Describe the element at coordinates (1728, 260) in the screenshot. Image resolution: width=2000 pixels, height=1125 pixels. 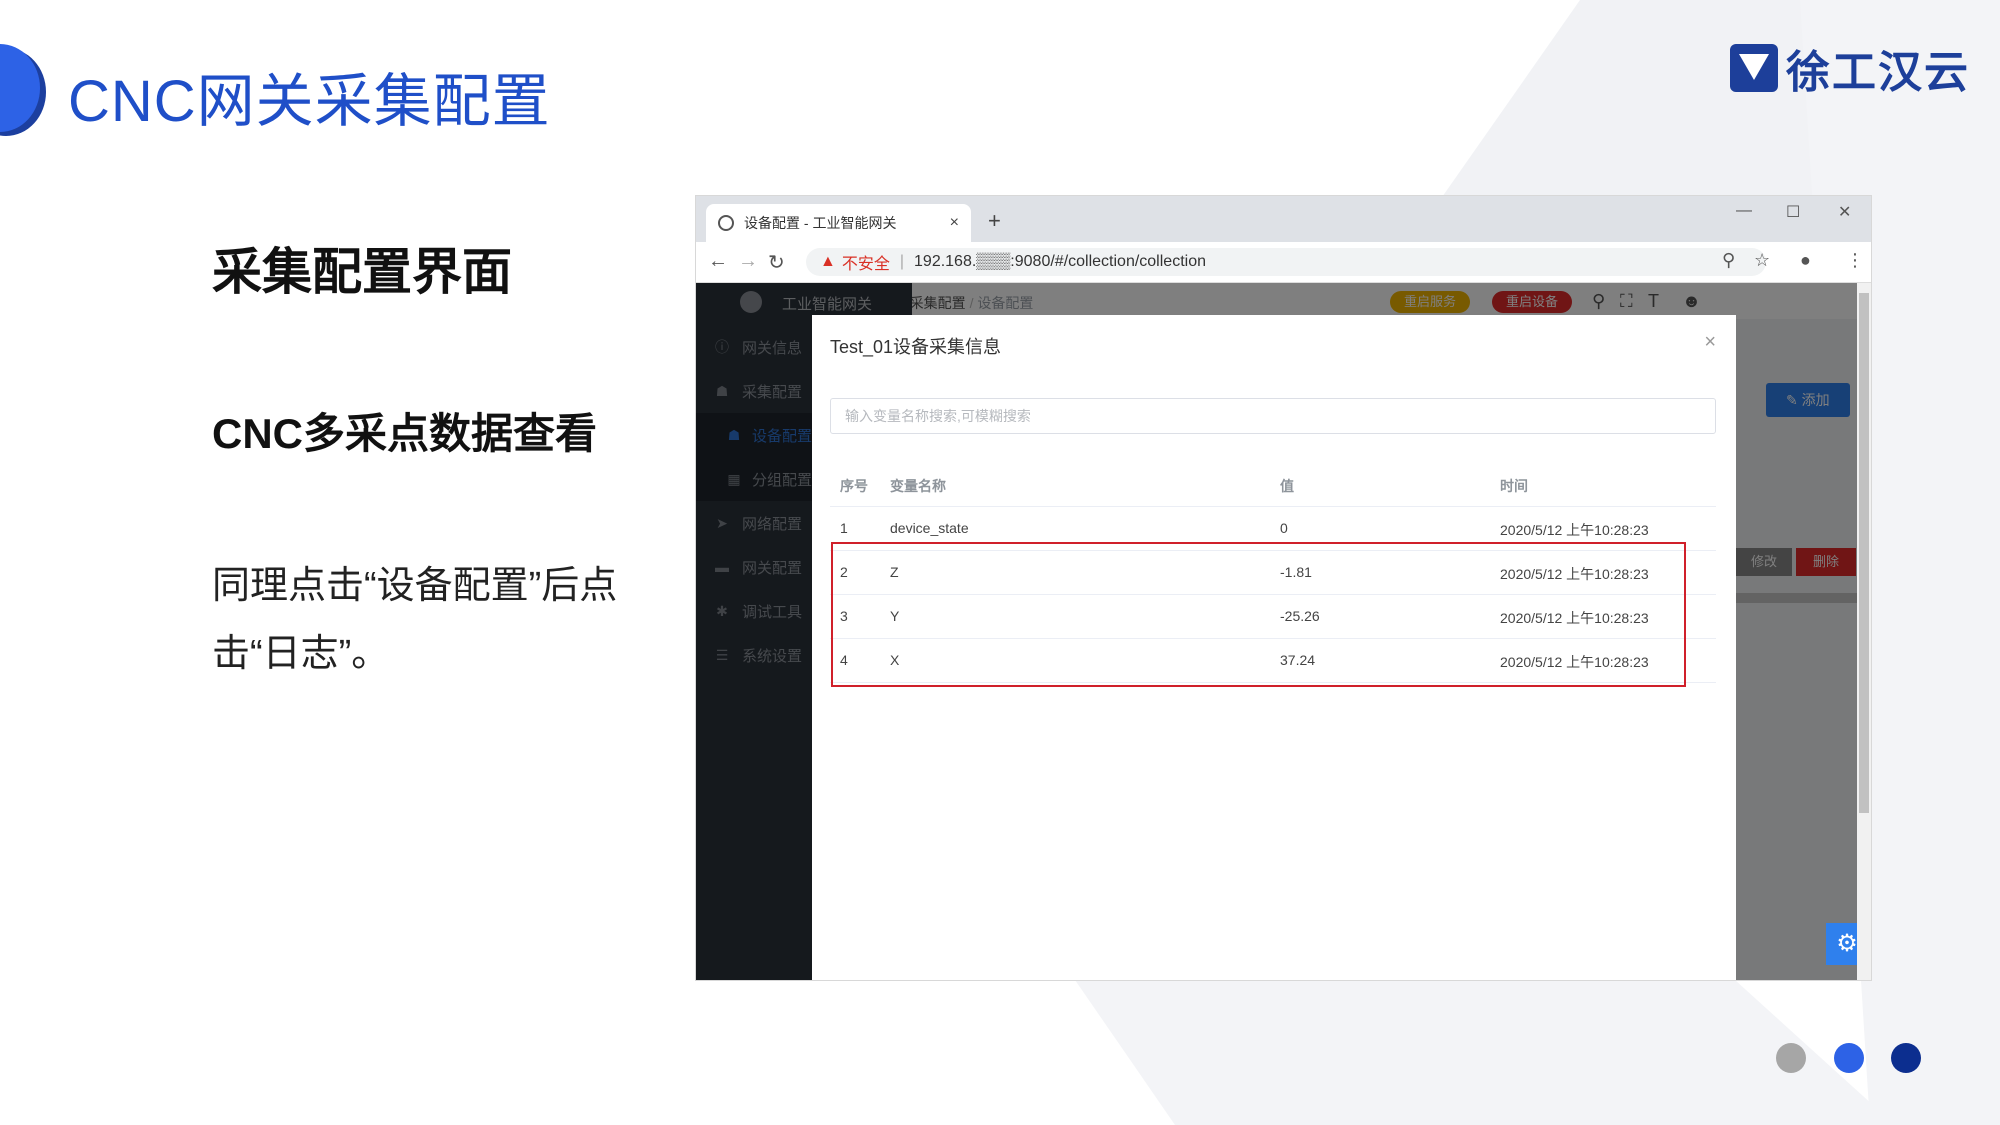
I see `zoom-icon: ⚲` at that location.